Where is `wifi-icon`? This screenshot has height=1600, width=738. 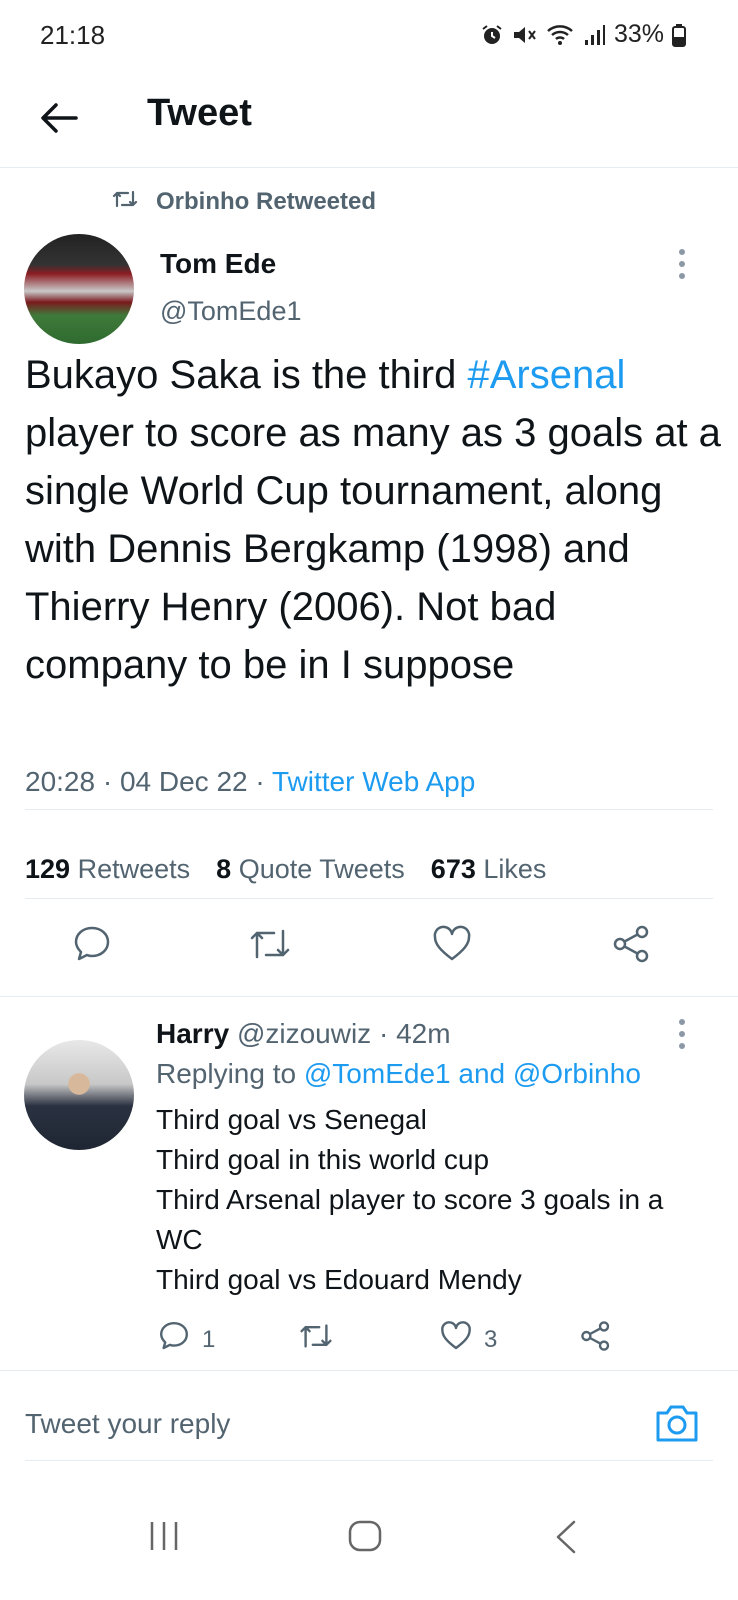 wifi-icon is located at coordinates (561, 35).